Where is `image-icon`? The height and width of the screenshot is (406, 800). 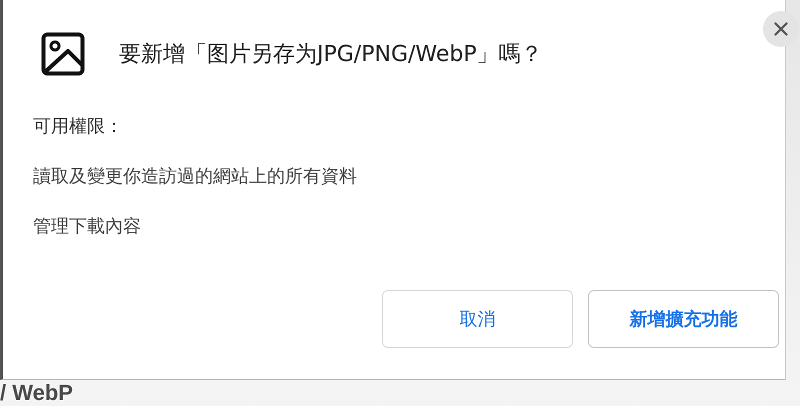 image-icon is located at coordinates (63, 54).